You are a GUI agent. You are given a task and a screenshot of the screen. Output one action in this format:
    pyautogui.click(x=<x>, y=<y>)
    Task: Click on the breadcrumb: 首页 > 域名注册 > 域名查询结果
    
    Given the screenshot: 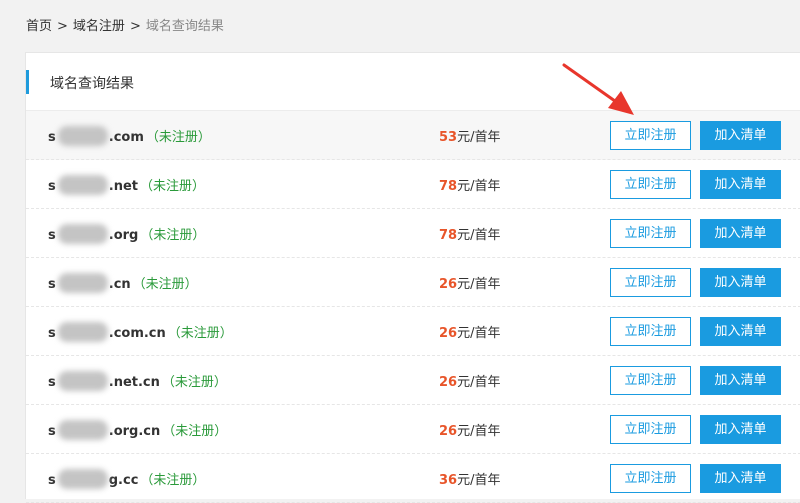 What is the action you would take?
    pyautogui.click(x=125, y=24)
    